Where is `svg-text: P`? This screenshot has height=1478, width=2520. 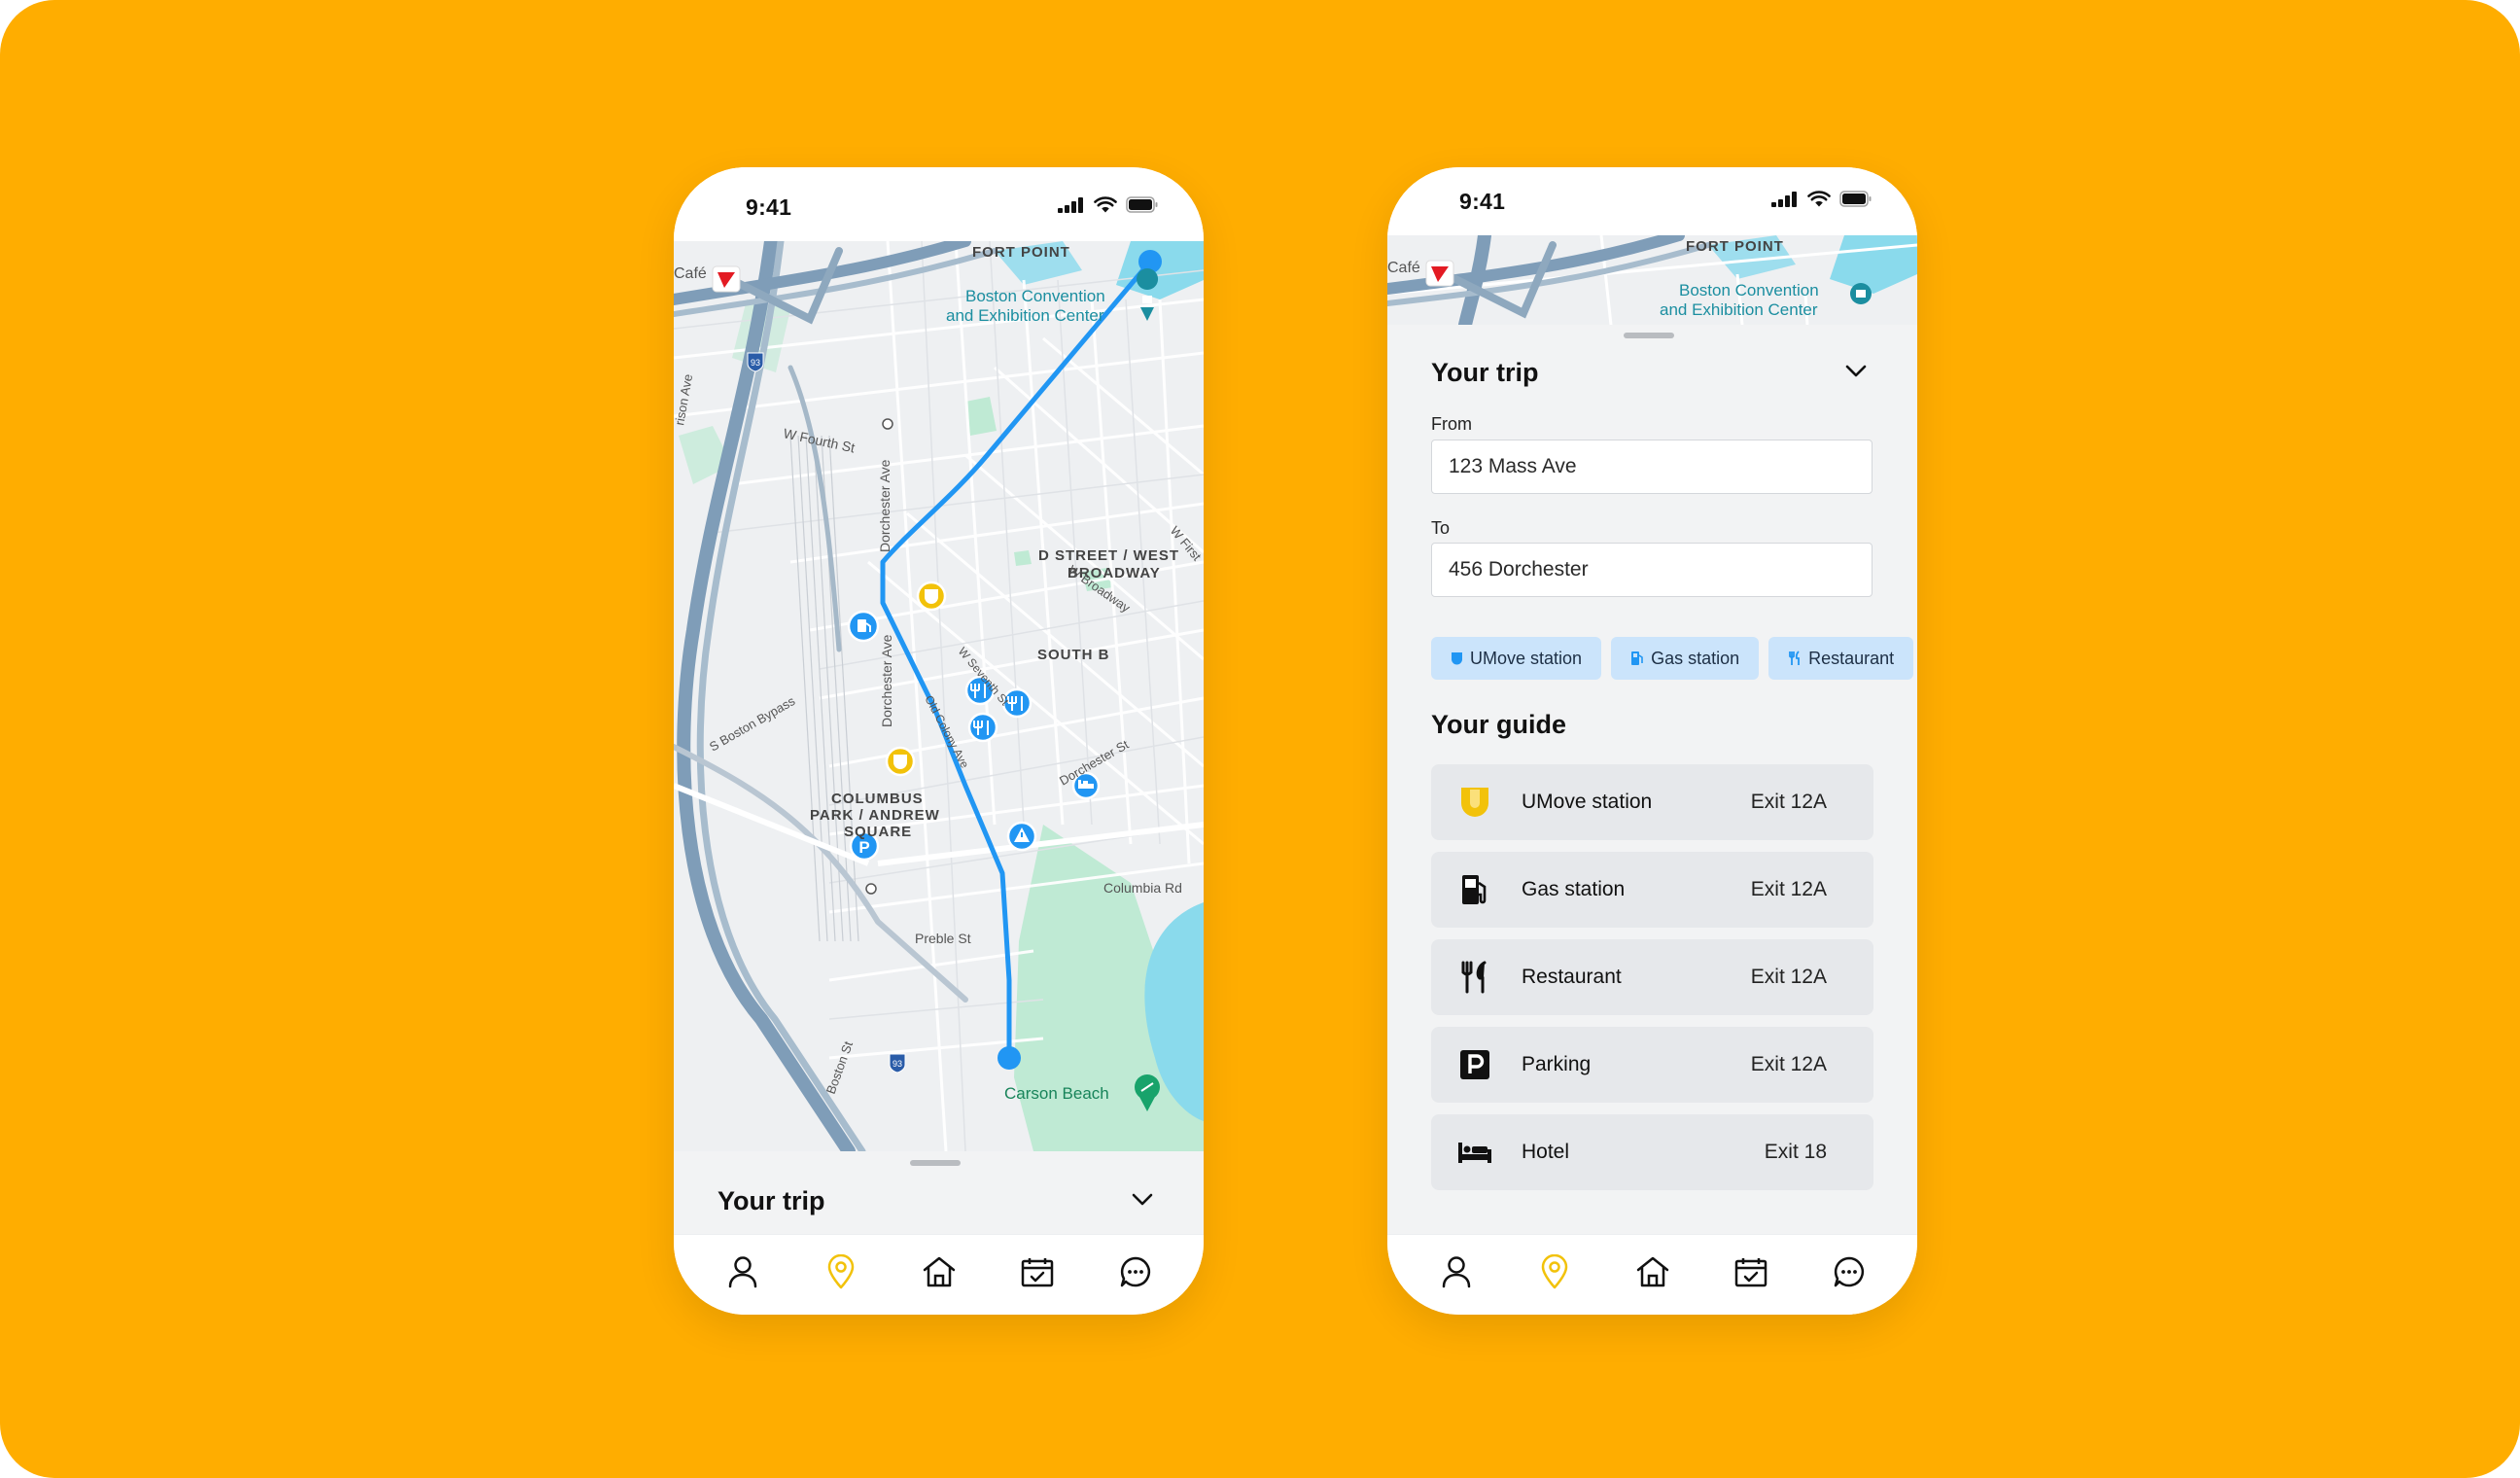
svg-text: P is located at coordinates (863, 847).